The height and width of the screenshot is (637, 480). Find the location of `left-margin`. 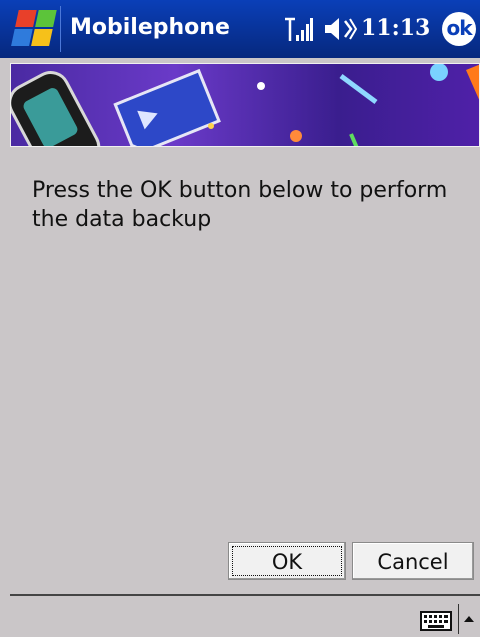

left-margin is located at coordinates (5, 347).